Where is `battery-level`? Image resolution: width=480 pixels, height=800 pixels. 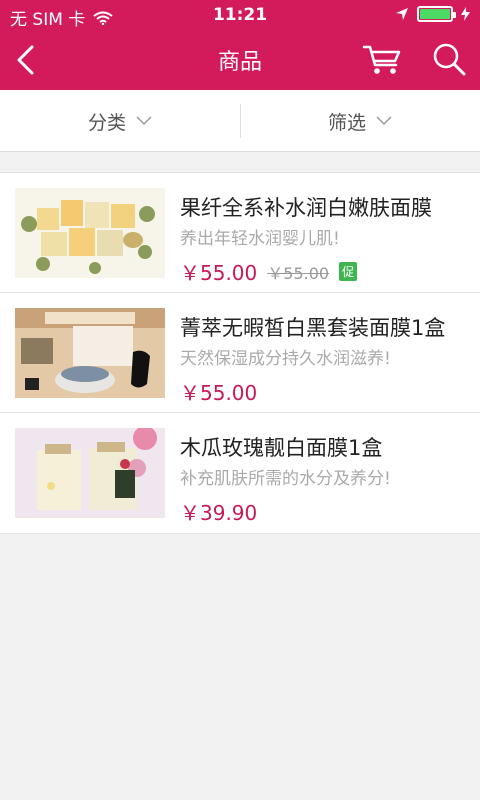 battery-level is located at coordinates (435, 14).